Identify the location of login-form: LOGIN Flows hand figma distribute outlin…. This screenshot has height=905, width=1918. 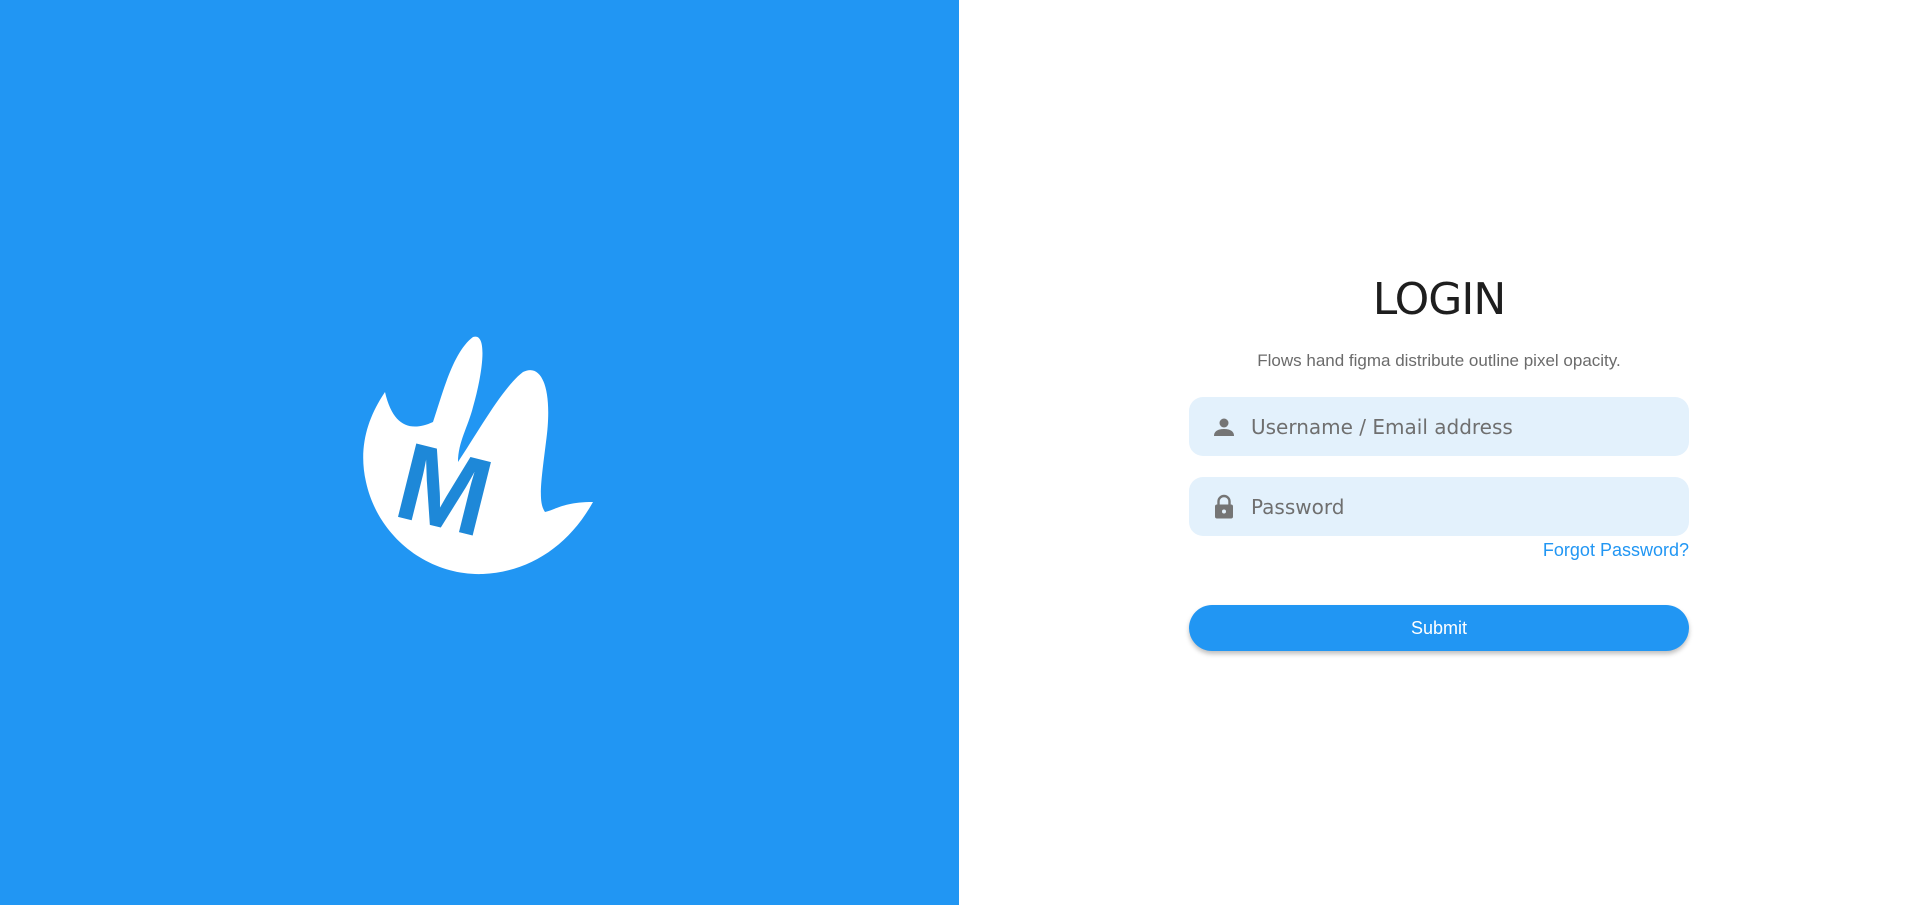
(1439, 460).